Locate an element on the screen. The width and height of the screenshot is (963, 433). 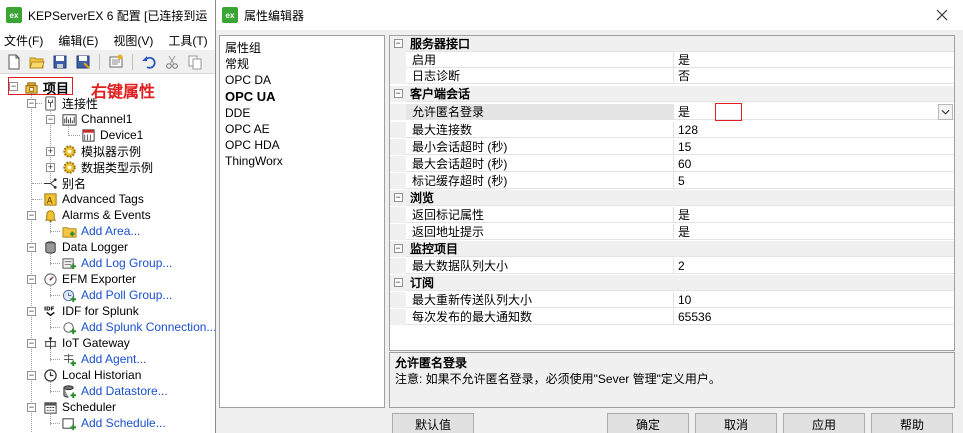
property-row: 最大重新传送队列大小 10 is located at coordinates (672, 299).